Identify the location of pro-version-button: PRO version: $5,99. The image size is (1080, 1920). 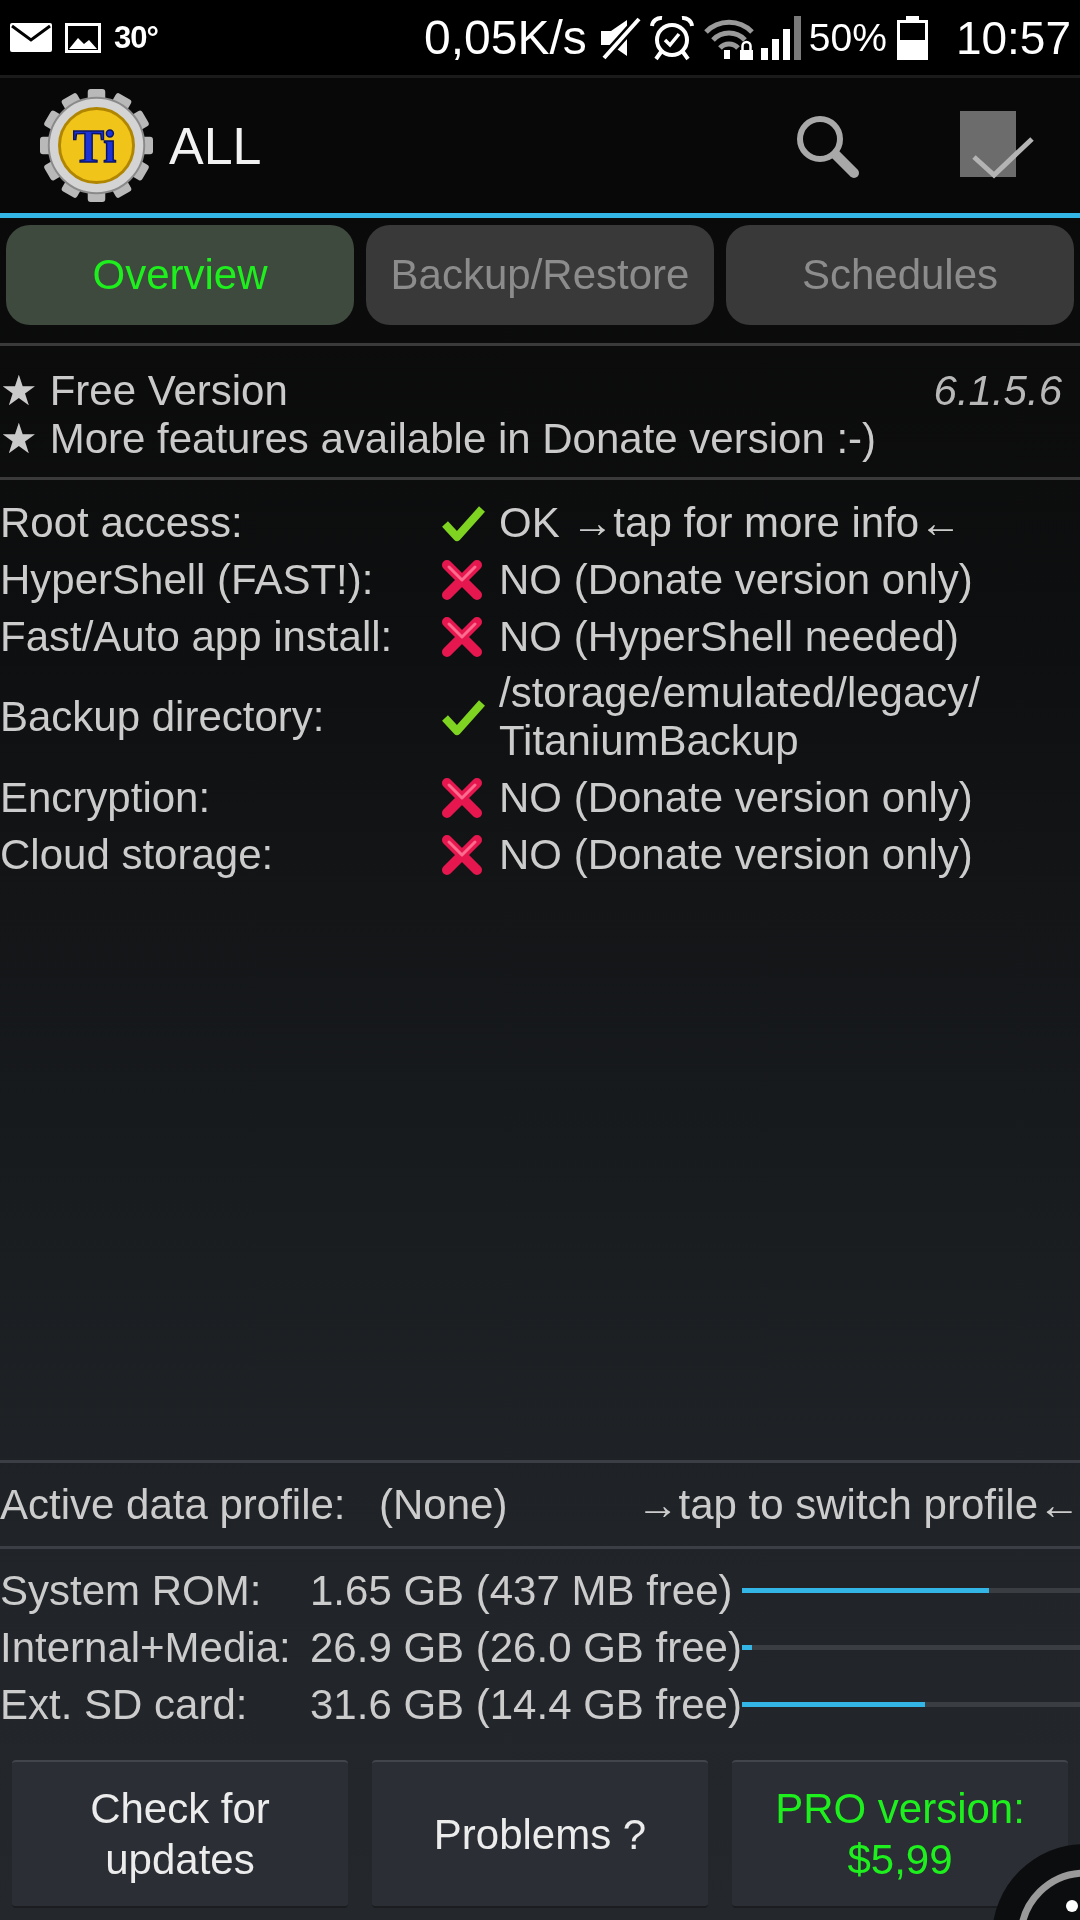
(900, 1834).